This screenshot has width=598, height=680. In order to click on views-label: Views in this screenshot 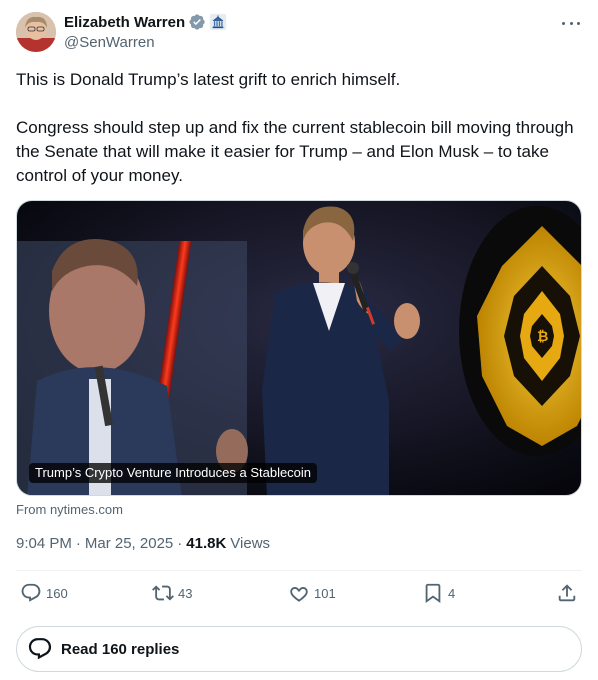, I will do `click(250, 543)`.